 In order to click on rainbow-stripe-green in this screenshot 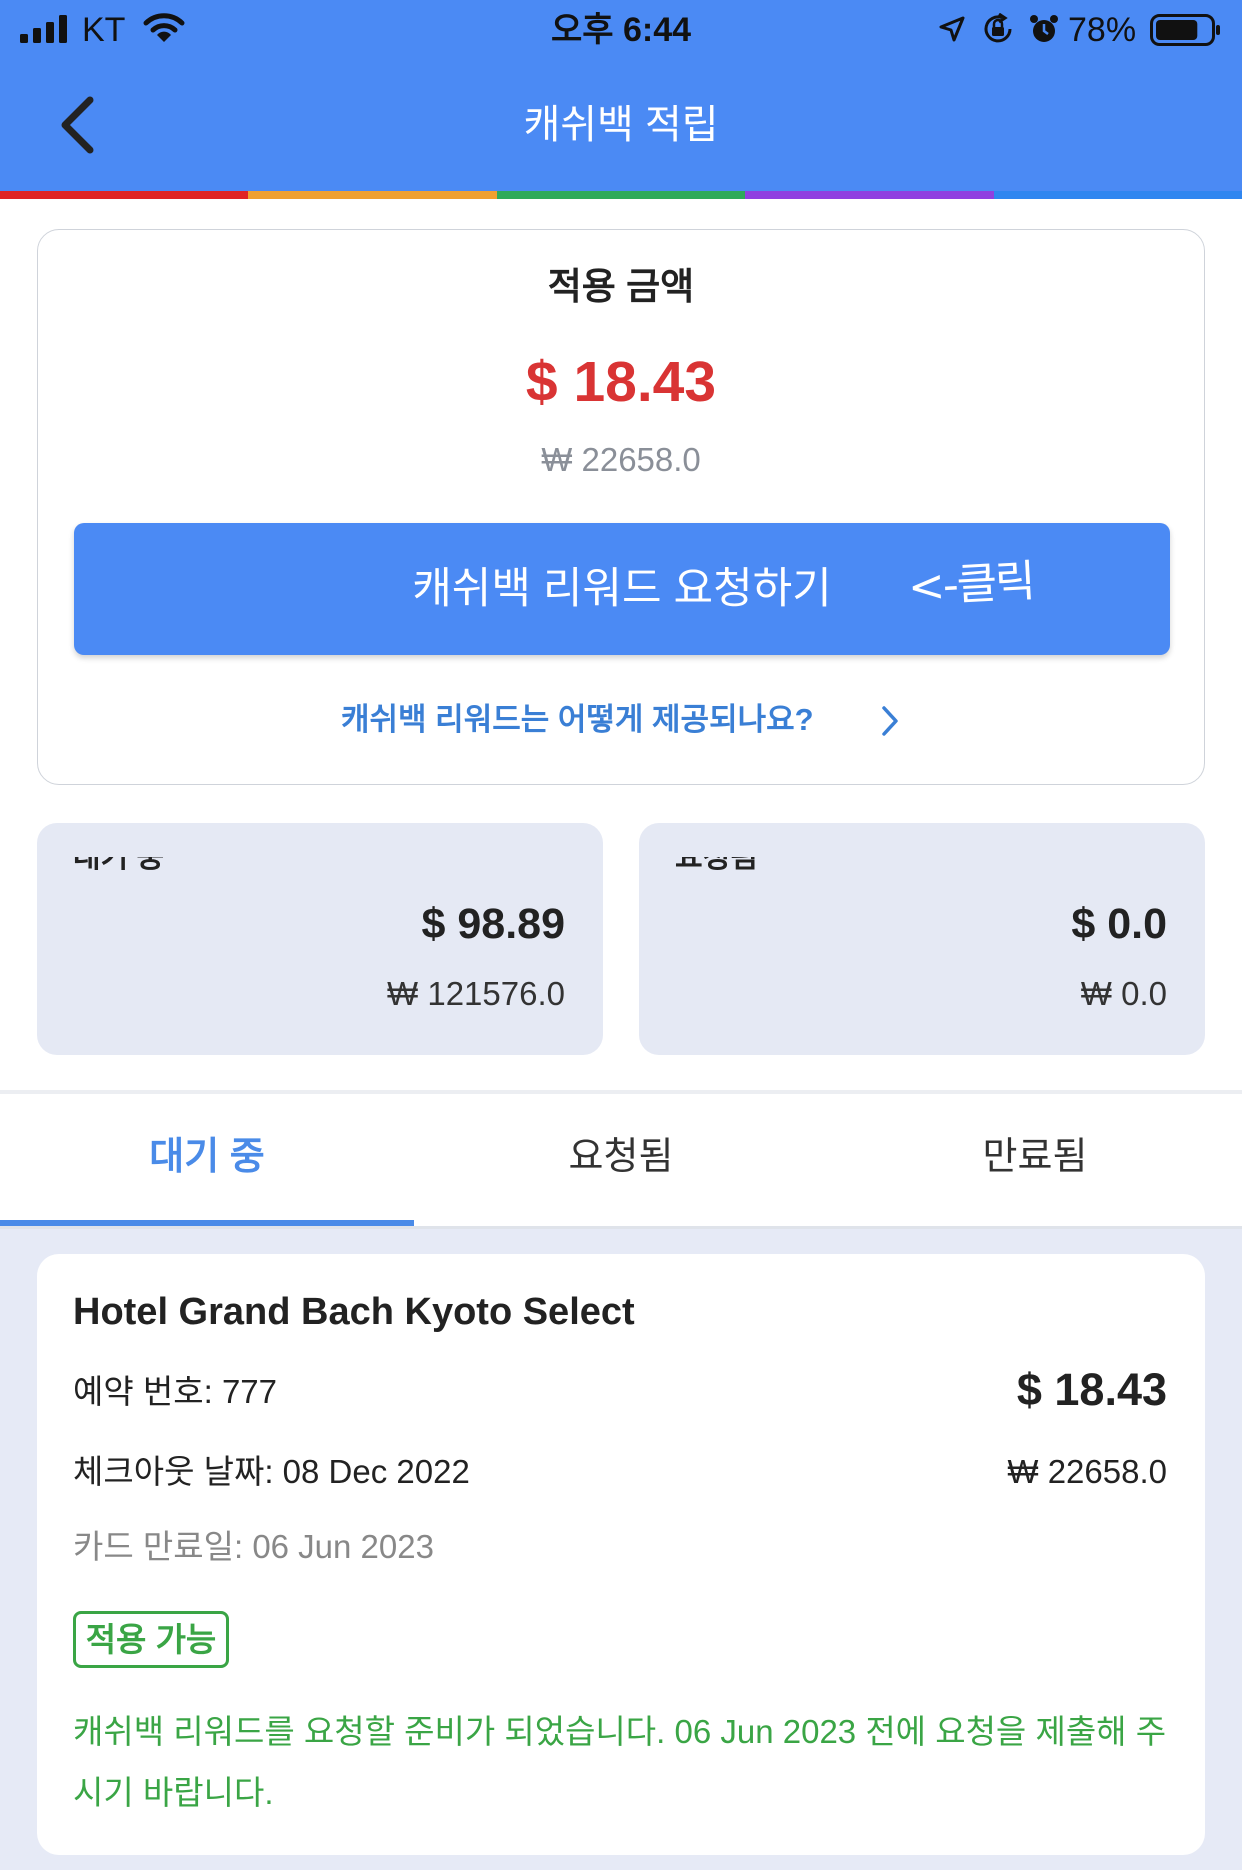, I will do `click(621, 195)`.